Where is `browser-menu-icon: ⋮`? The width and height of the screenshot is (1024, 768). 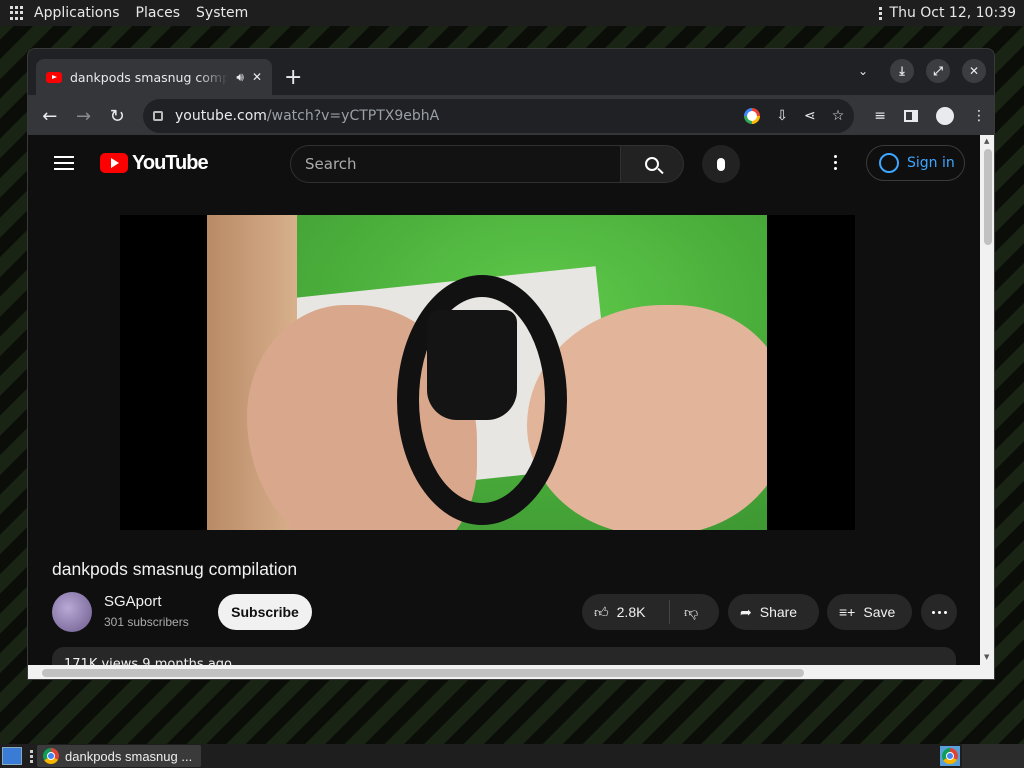
browser-menu-icon: ⋮ is located at coordinates (979, 116).